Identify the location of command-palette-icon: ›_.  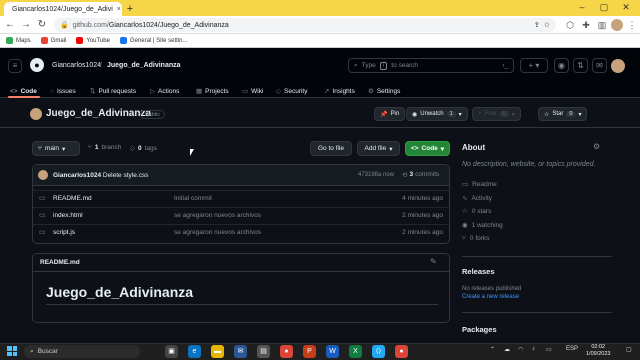
(505, 65).